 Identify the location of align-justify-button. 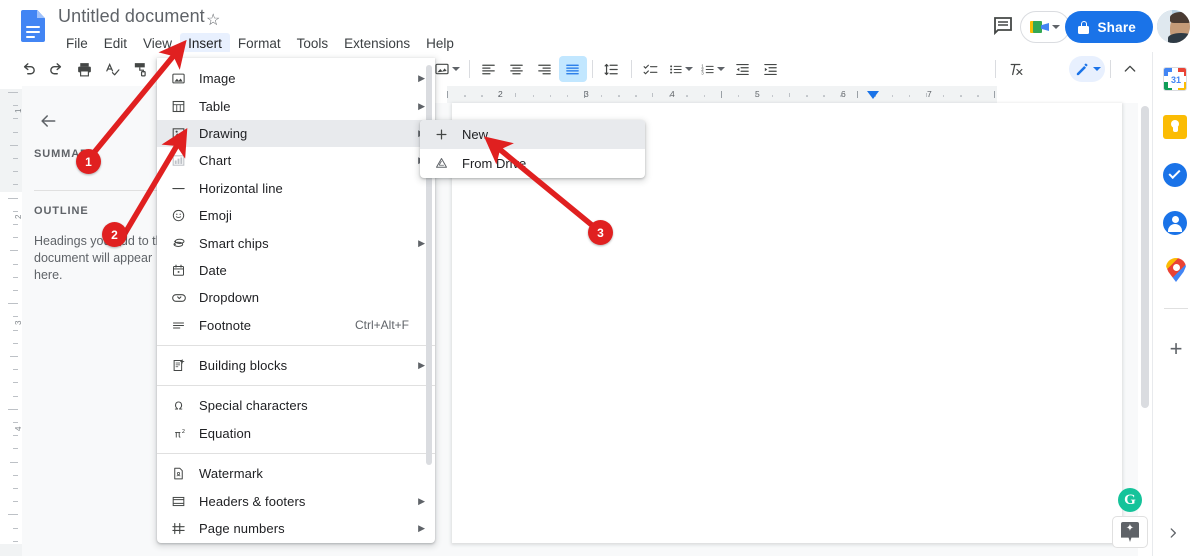
(572, 69).